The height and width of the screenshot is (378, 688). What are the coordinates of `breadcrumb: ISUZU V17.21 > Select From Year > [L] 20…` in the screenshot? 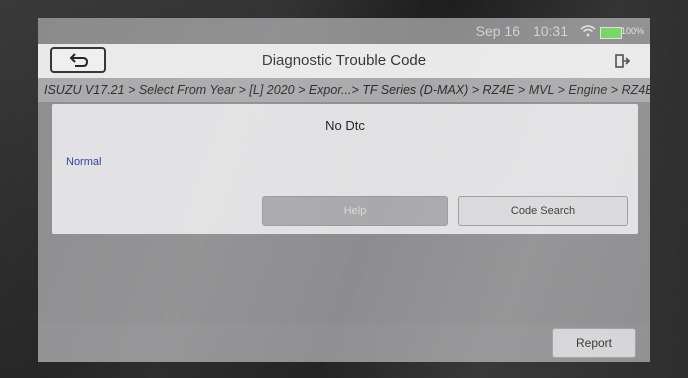 It's located at (344, 90).